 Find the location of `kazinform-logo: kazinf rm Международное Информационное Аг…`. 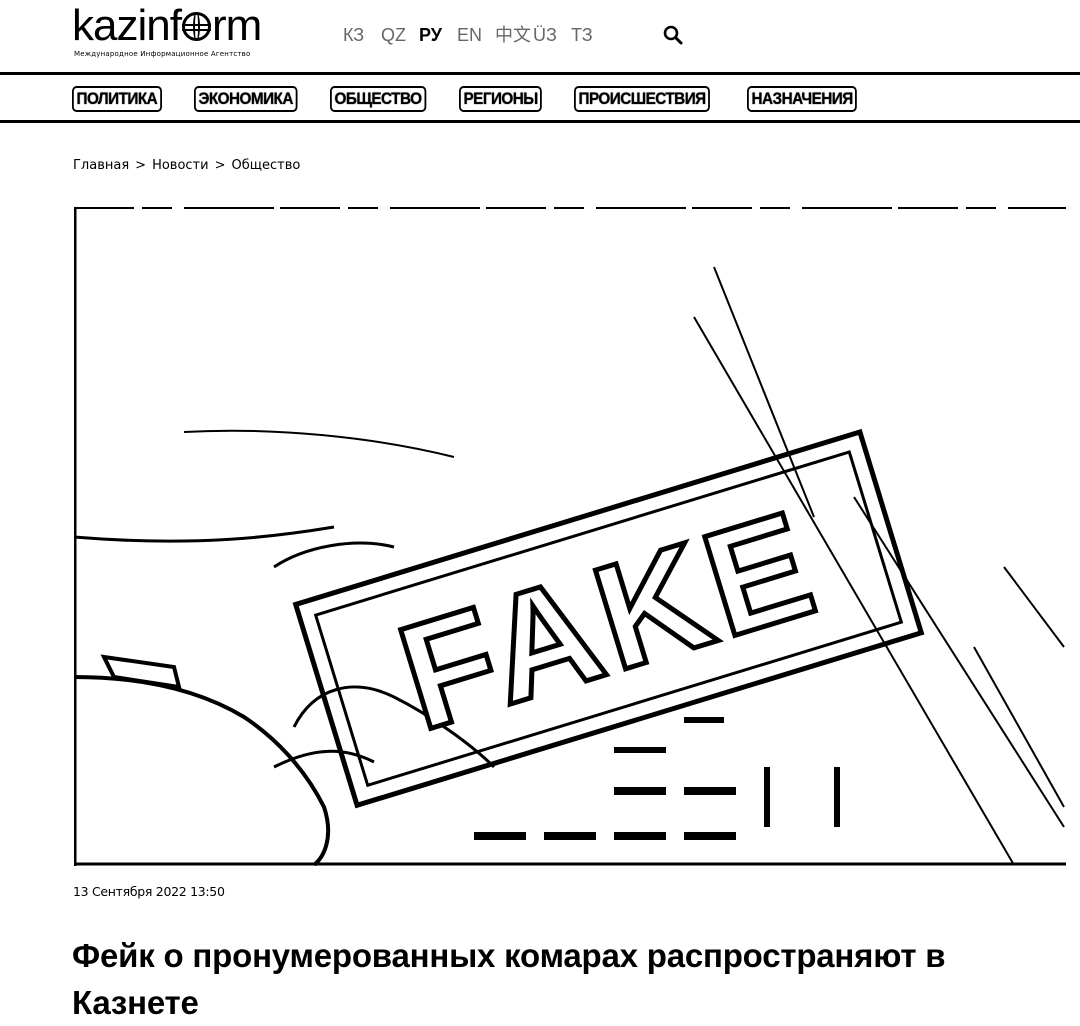

kazinform-logo: kazinf rm Международное Информационное Аг… is located at coordinates (192, 33).